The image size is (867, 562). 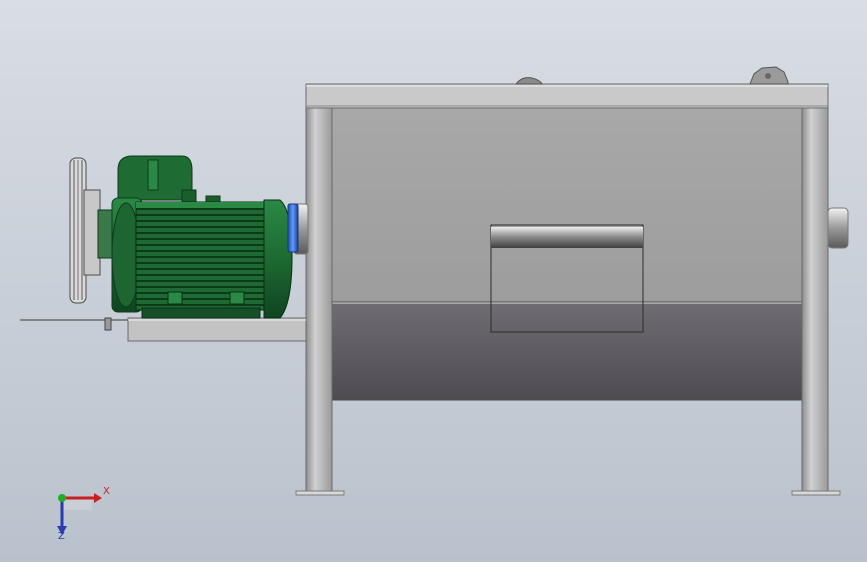 I want to click on gear-motor, so click(x=184, y=243).